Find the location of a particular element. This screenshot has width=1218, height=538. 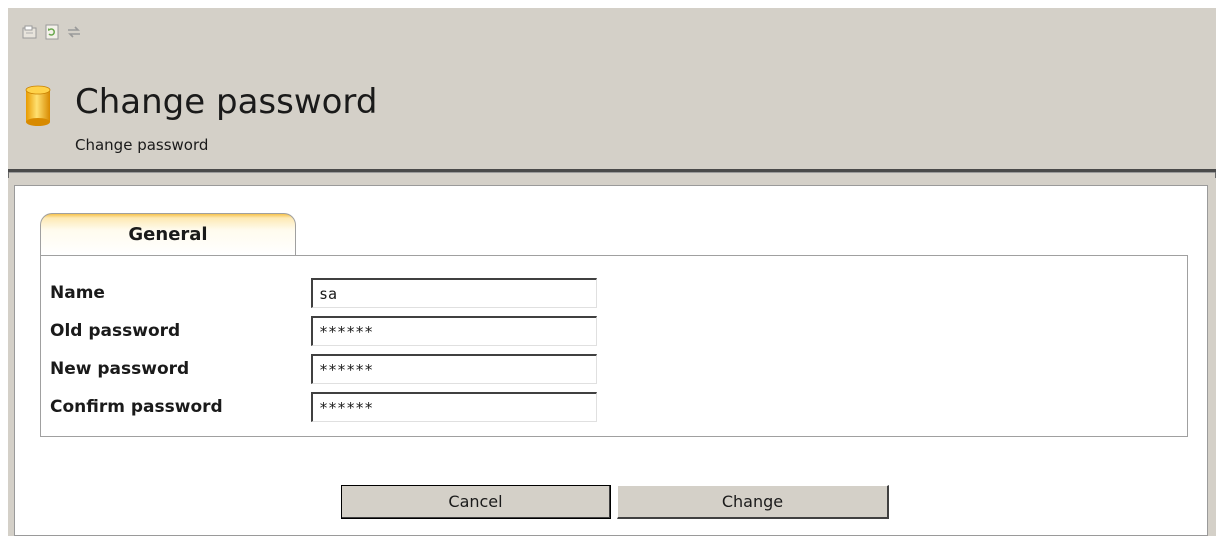

tab-general-label: General is located at coordinates (168, 234).